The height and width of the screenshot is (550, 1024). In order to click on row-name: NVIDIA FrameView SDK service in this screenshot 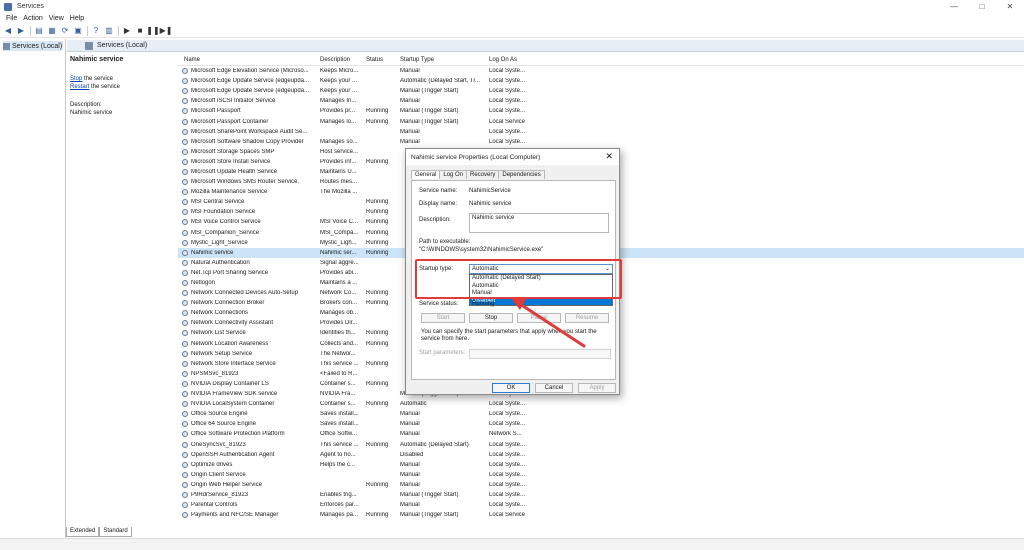, I will do `click(246, 394)`.